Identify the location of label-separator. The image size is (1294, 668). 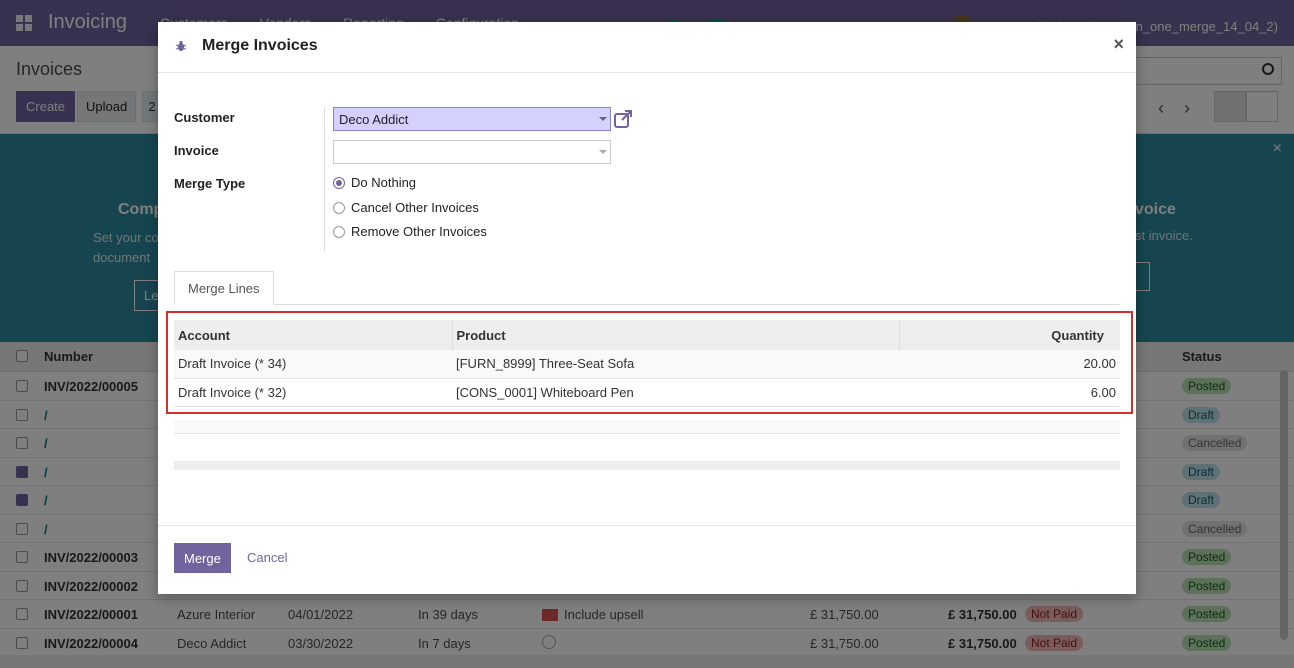
(324, 179).